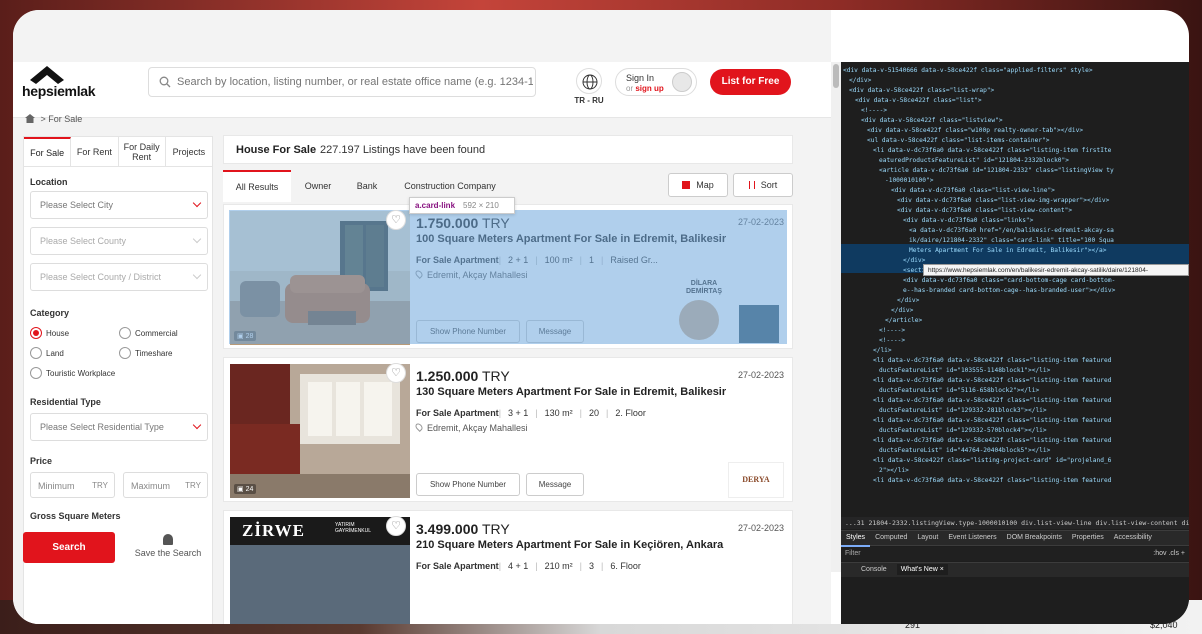  Describe the element at coordinates (69, 547) in the screenshot. I see `search-button: Search` at that location.